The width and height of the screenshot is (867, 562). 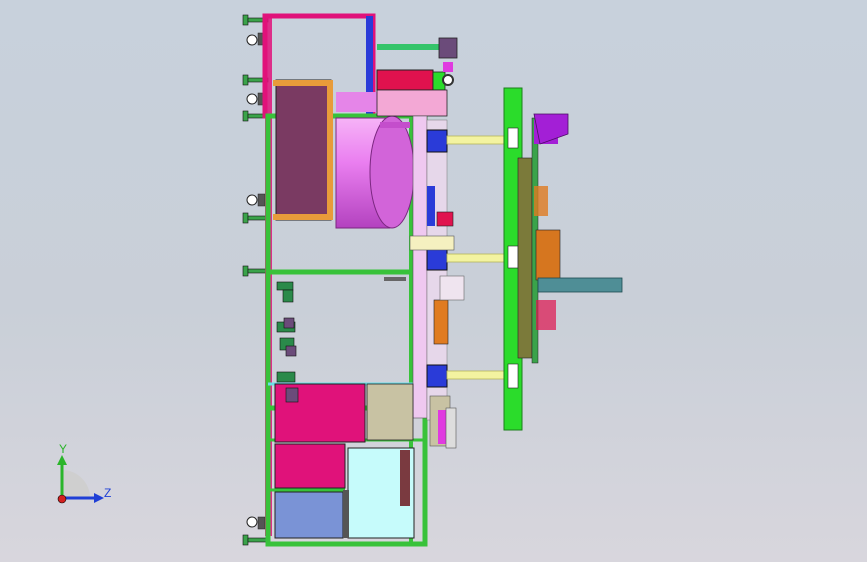 What do you see at coordinates (108, 493) in the screenshot?
I see `z-axis-label: Z` at bounding box center [108, 493].